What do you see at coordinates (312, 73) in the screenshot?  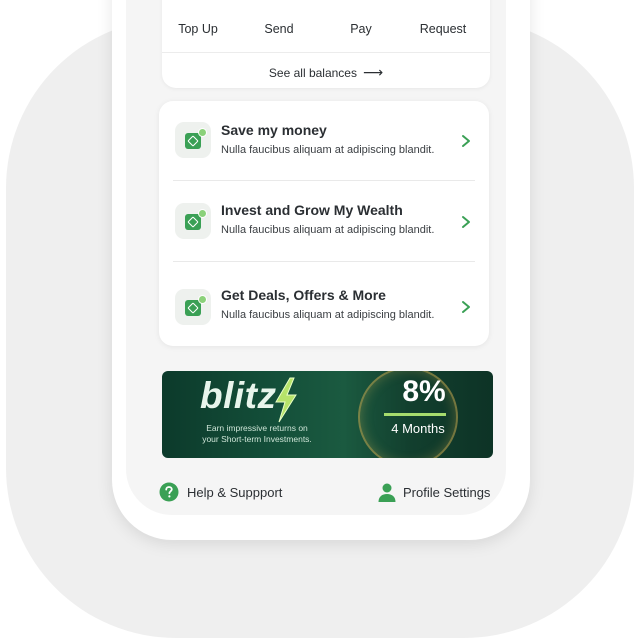 I see `see-all-label: See all balances` at bounding box center [312, 73].